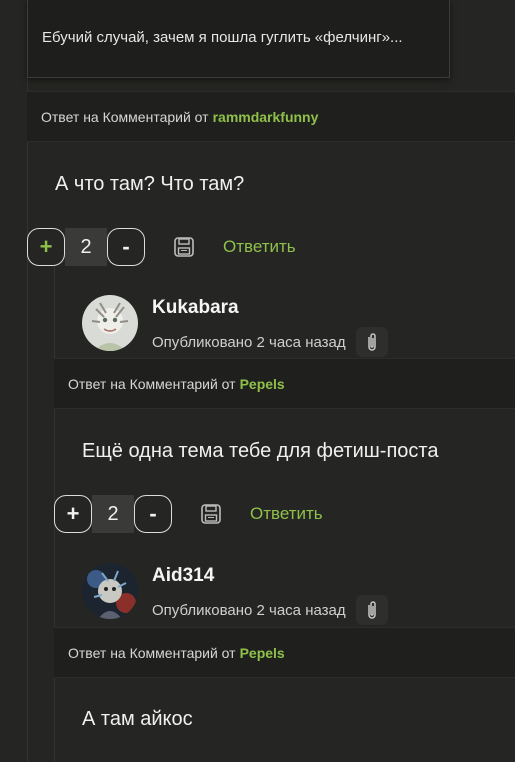 The width and height of the screenshot is (515, 762). What do you see at coordinates (270, 576) in the screenshot?
I see `username-link: Aid314` at bounding box center [270, 576].